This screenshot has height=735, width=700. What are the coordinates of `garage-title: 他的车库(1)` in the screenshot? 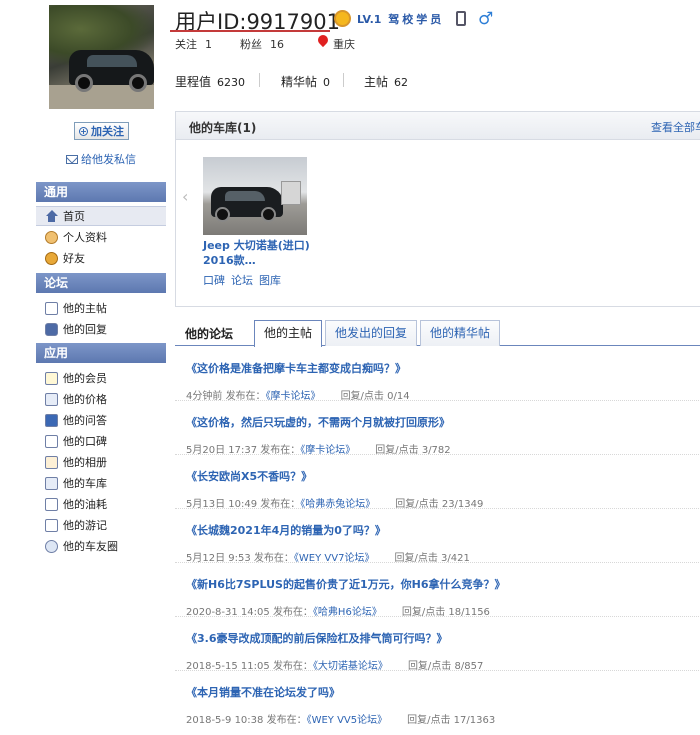 It's located at (223, 128).